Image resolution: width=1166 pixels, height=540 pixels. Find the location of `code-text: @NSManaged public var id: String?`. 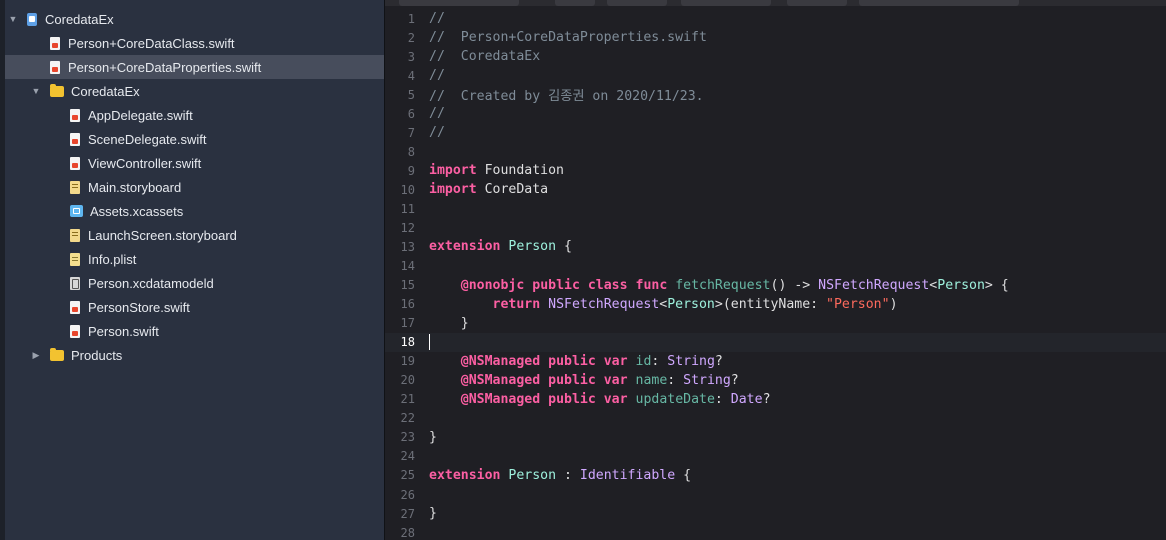

code-text: @NSManaged public var id: String? is located at coordinates (576, 361).